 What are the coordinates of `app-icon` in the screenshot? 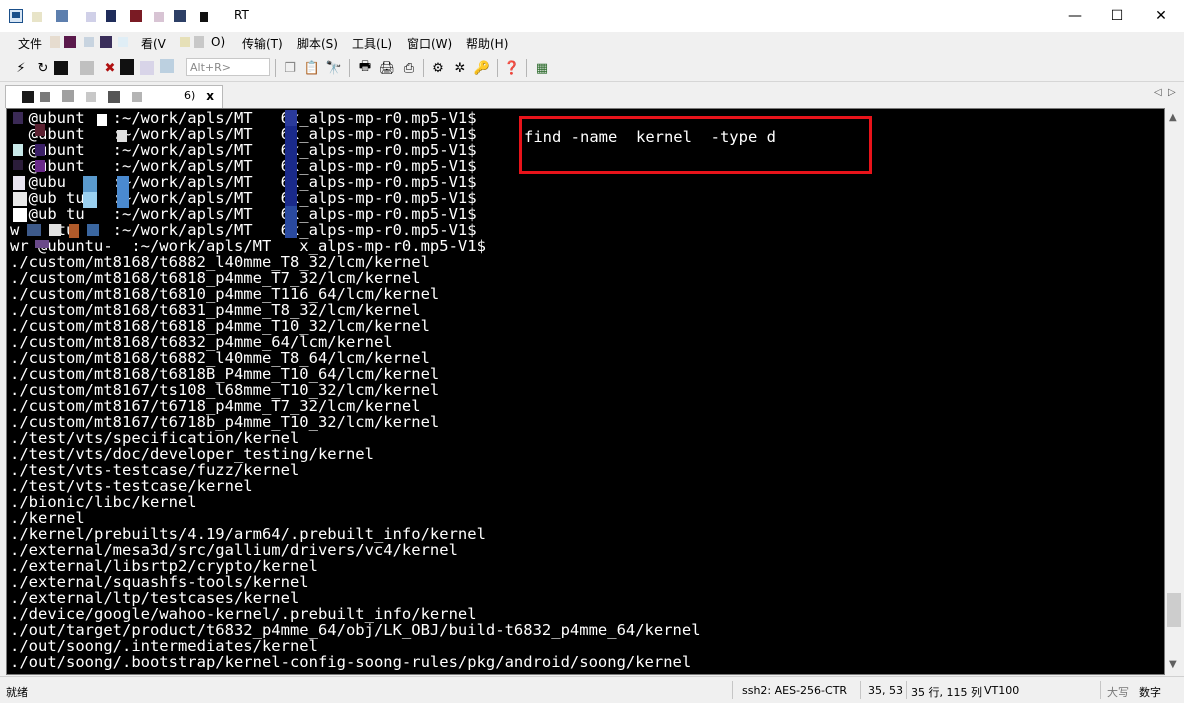 It's located at (16, 16).